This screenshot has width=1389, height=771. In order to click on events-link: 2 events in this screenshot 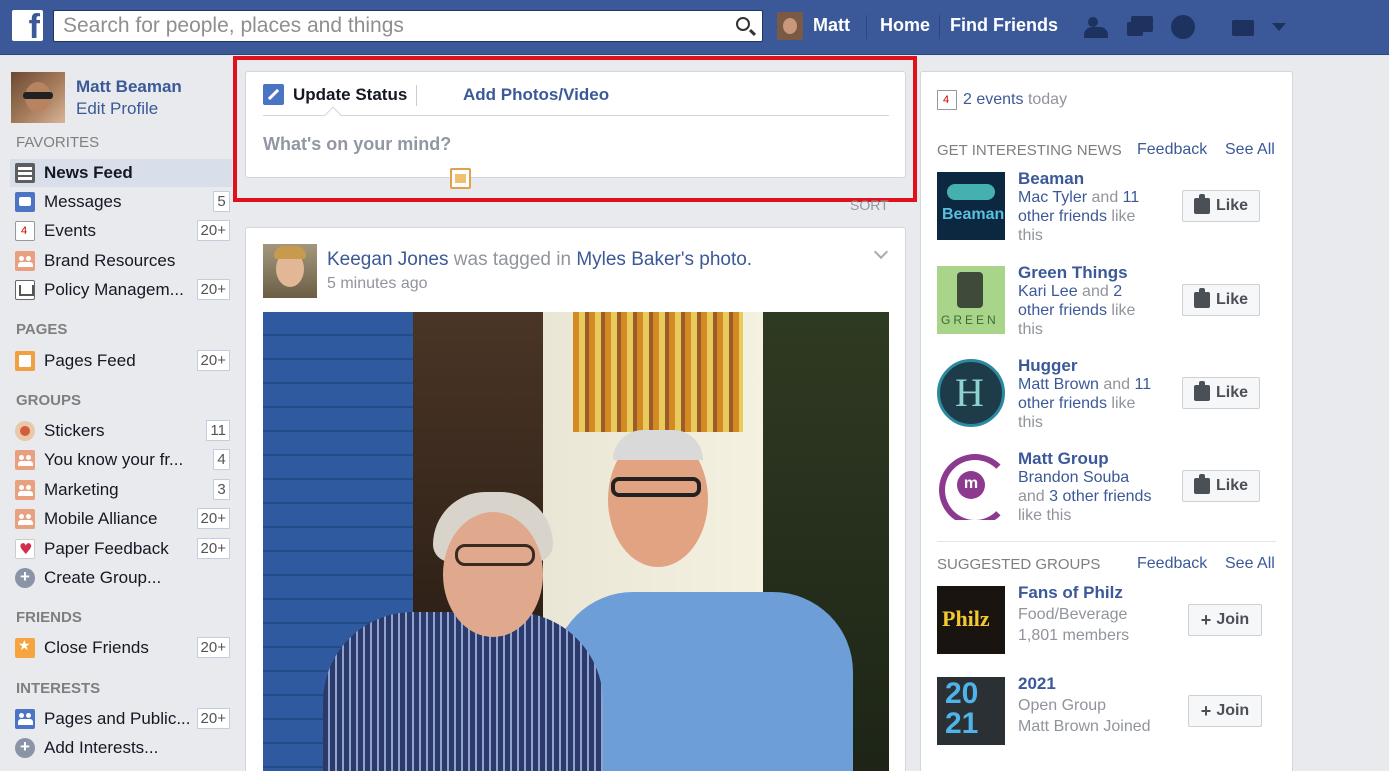, I will do `click(993, 99)`.